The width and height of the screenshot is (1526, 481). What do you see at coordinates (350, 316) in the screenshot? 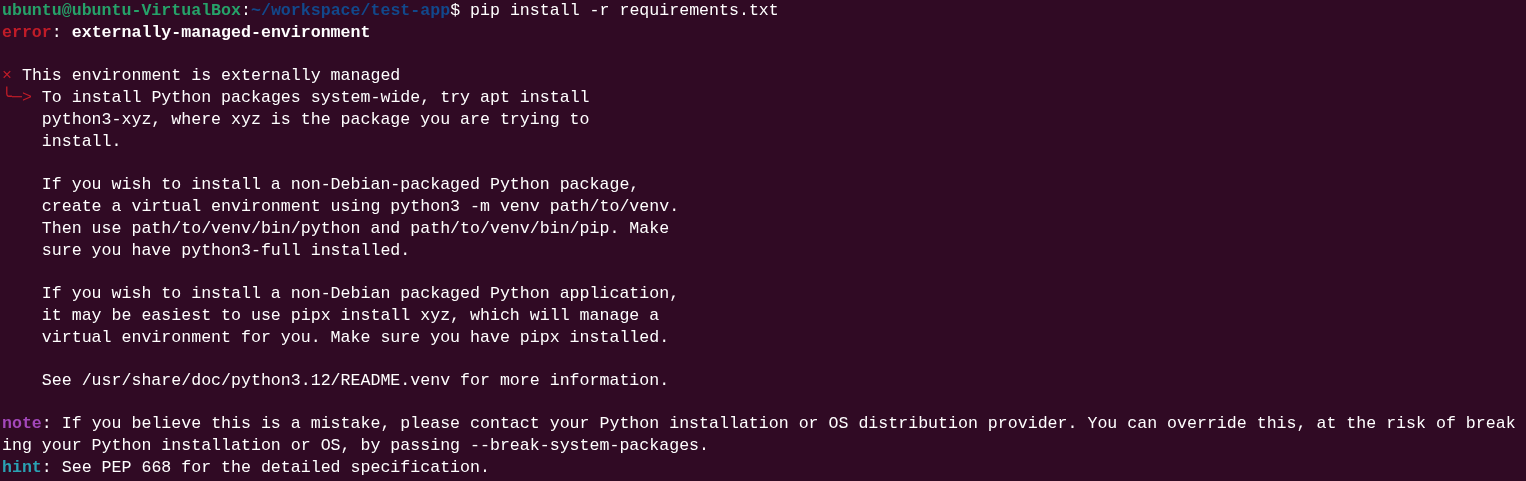
I see `terminal-line: it may be easiest to use pipx install xyz, which will manage a` at bounding box center [350, 316].